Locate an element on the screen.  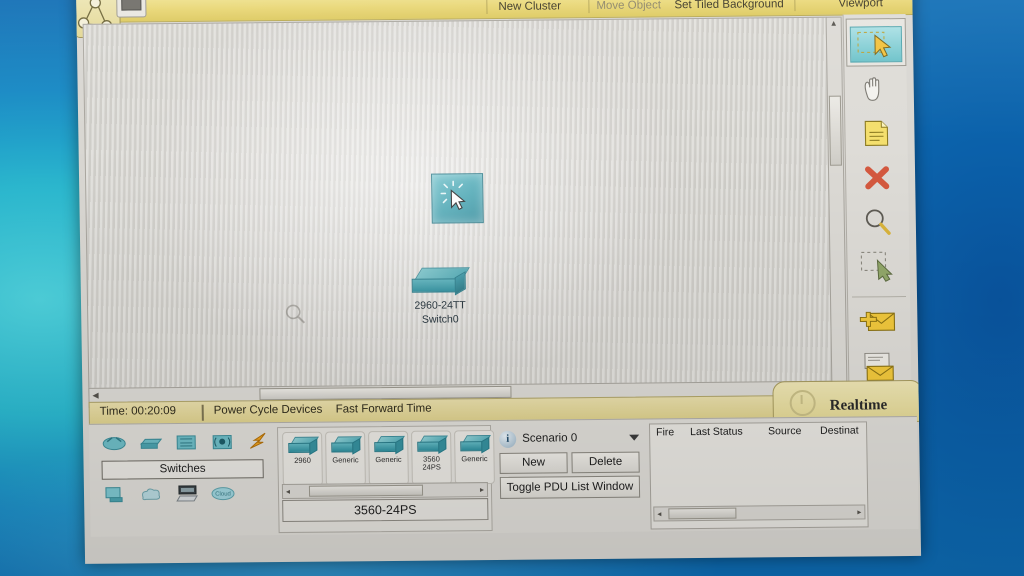
multiuser-connection-icon: Cloud is located at coordinates (223, 493).